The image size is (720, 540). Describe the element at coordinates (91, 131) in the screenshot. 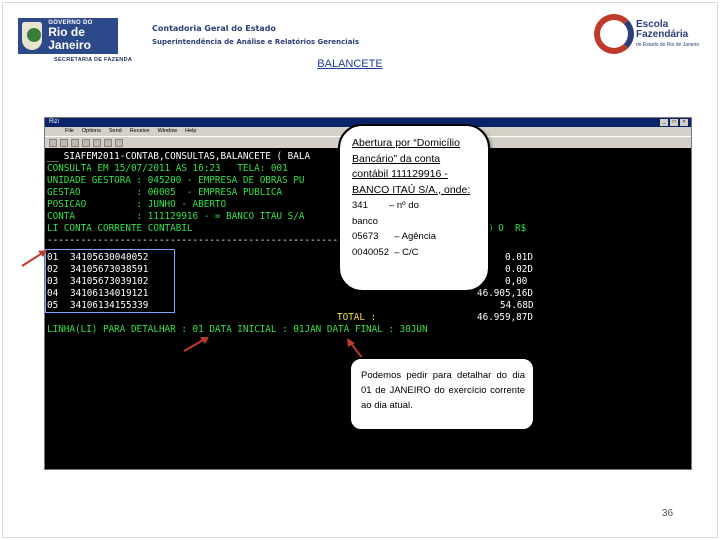

I see `menu-options: Options` at that location.